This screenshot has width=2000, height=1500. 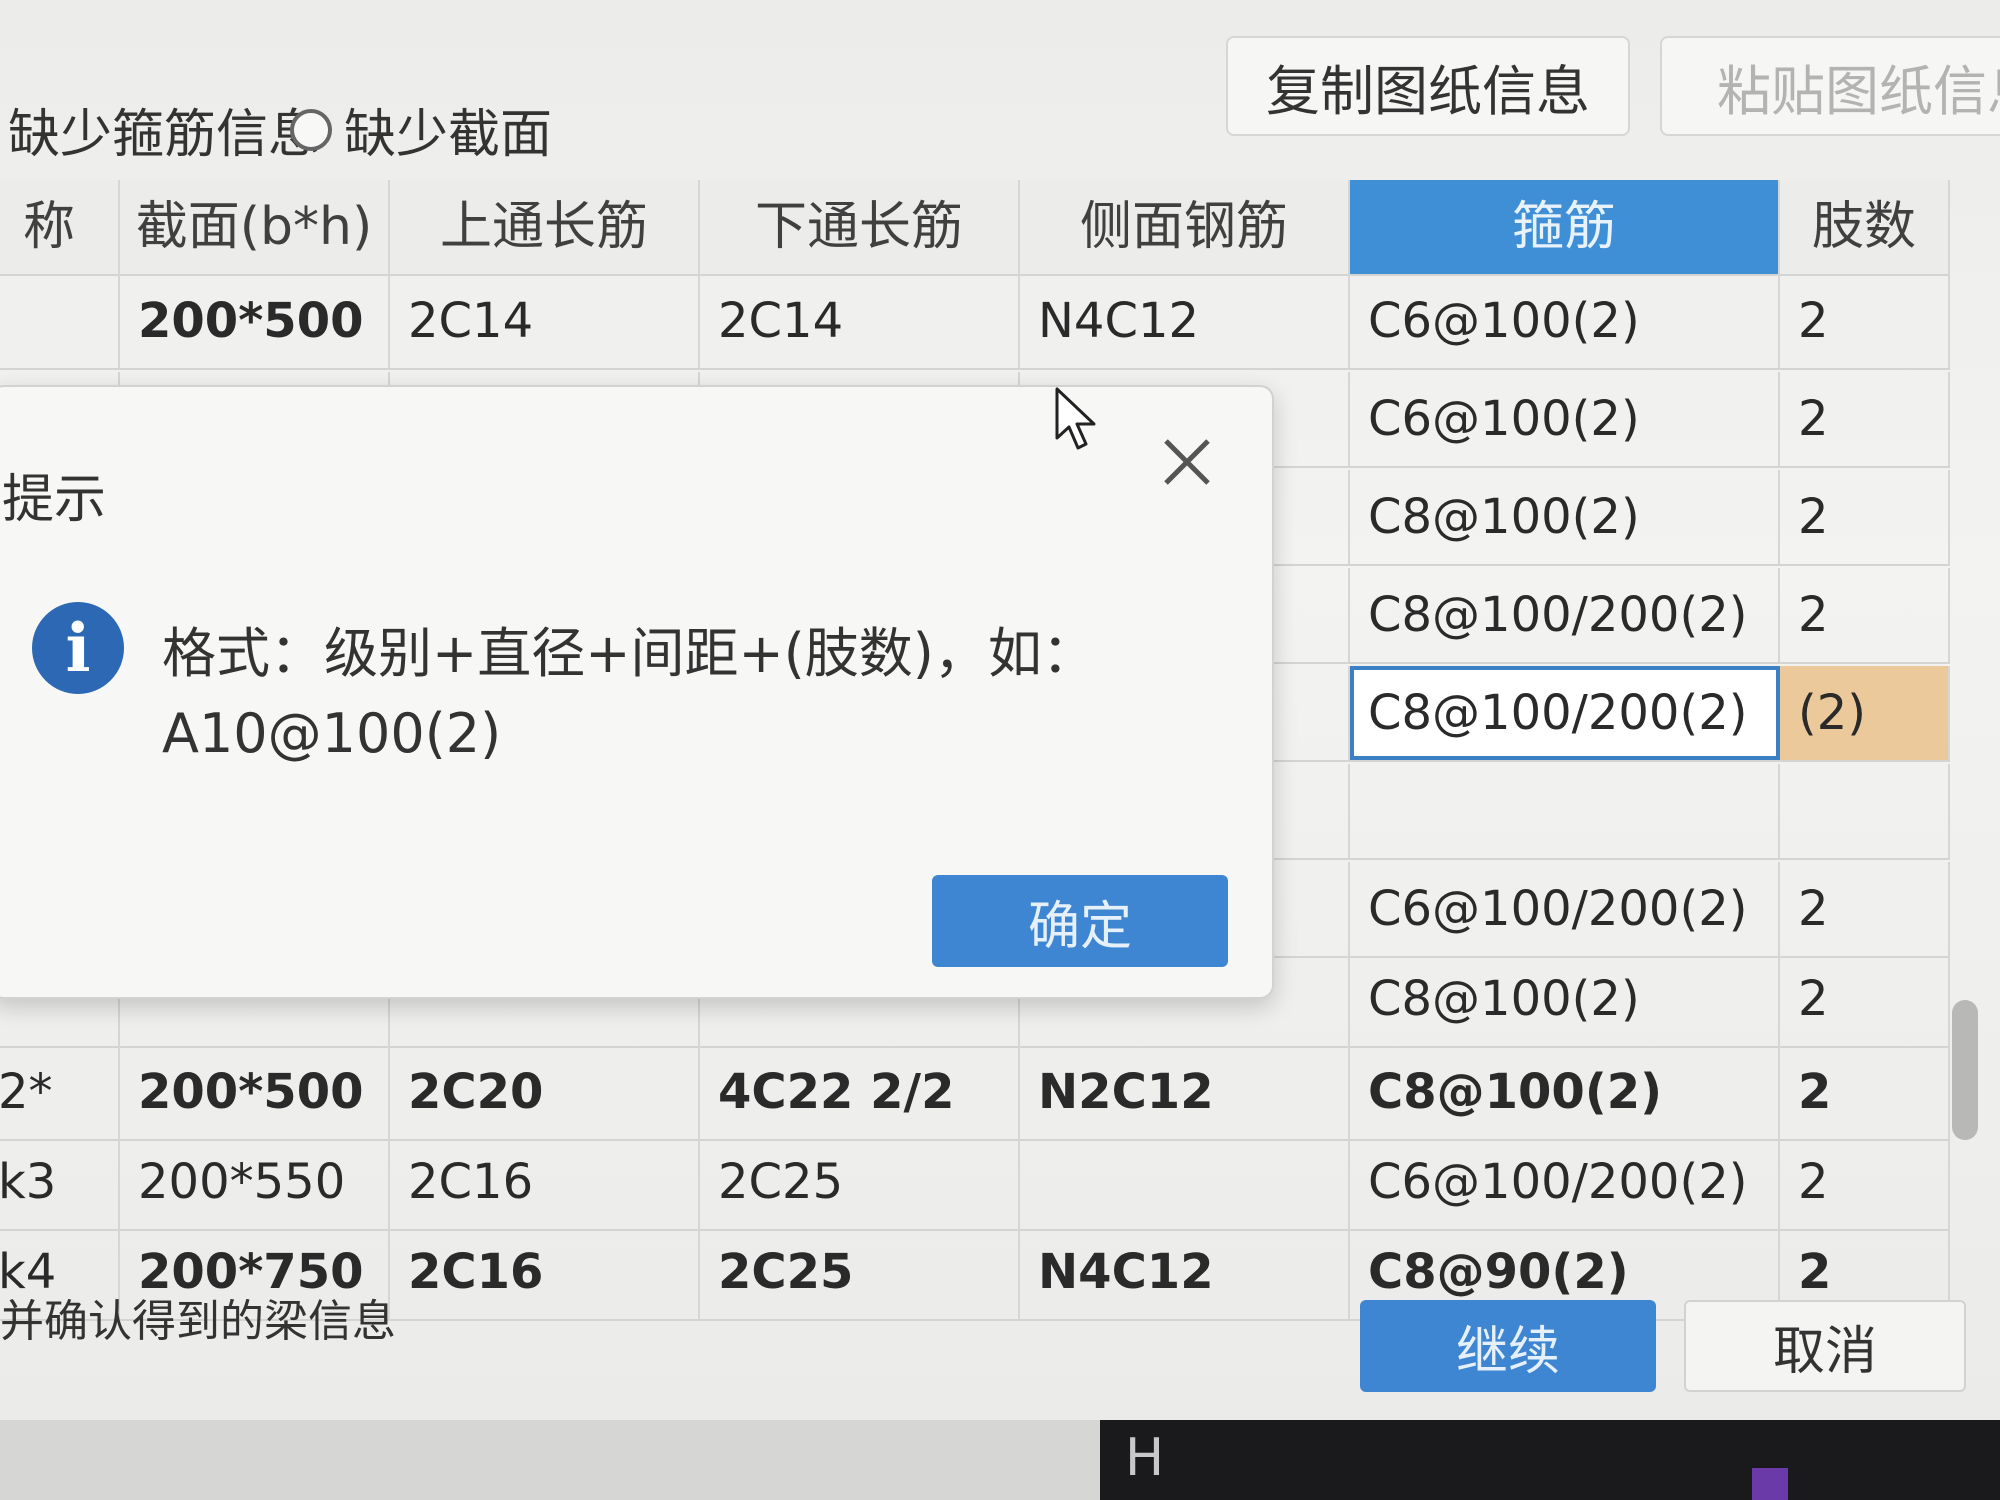 What do you see at coordinates (545, 227) in the screenshot?
I see `header-top-bar: 上通长筋` at bounding box center [545, 227].